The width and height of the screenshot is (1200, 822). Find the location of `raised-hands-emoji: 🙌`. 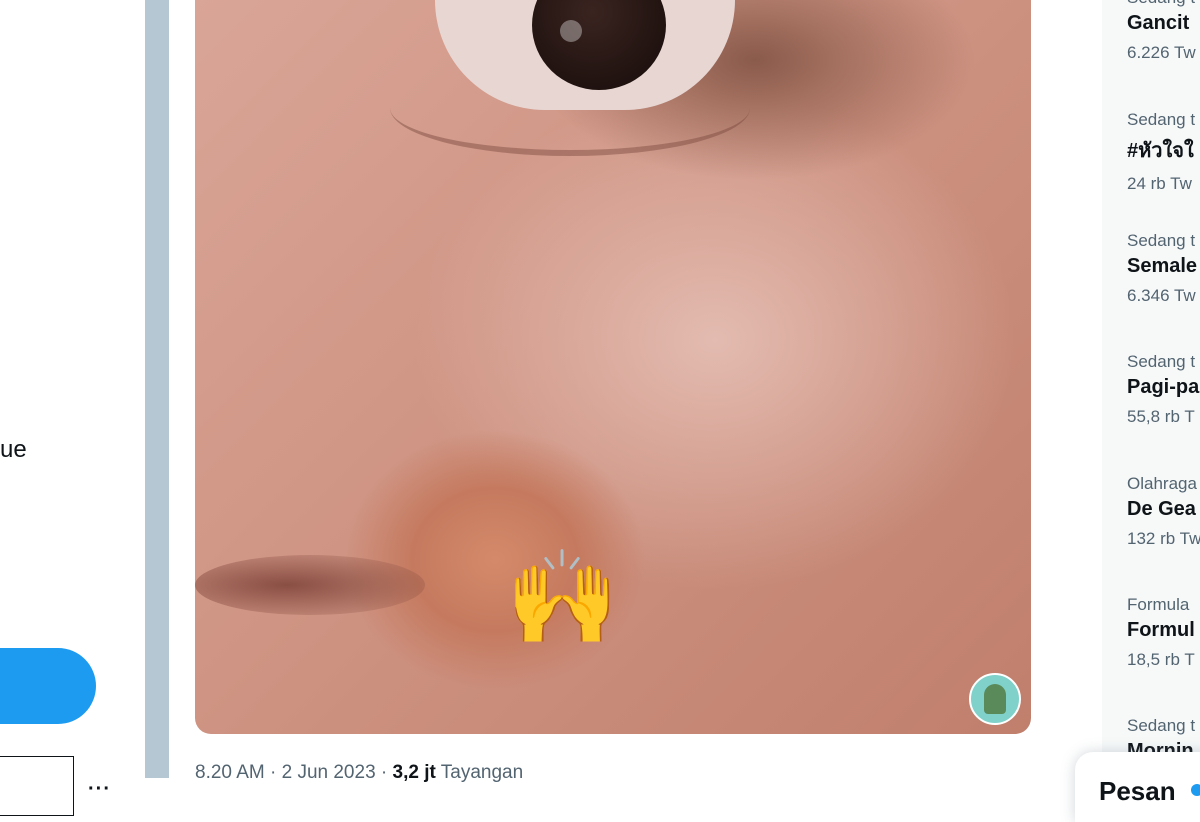

raised-hands-emoji: 🙌 is located at coordinates (562, 598).